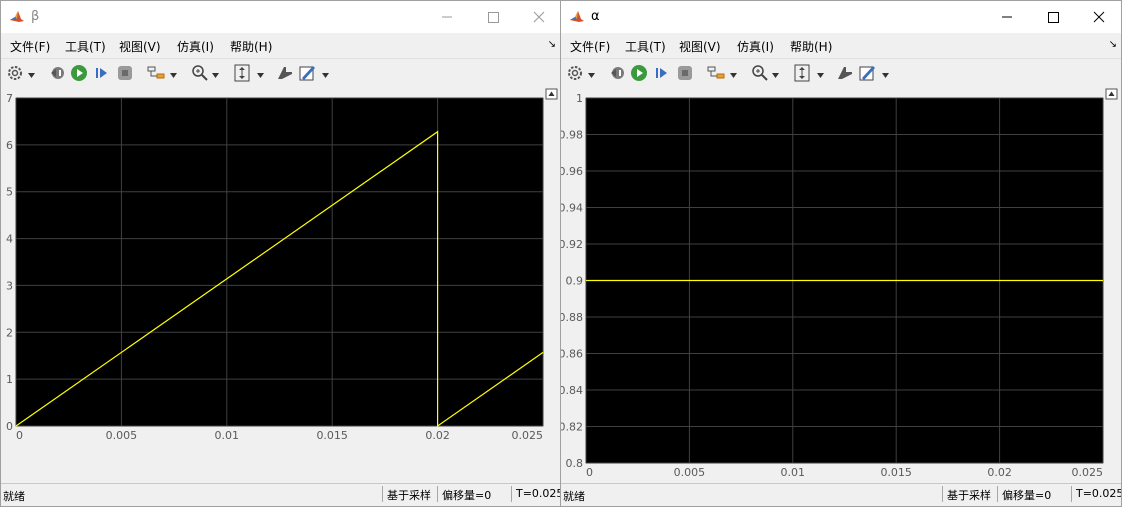 This screenshot has height=507, width=1122. What do you see at coordinates (1088, 472) in the screenshot?
I see `x-tick-label: 0.025` at bounding box center [1088, 472].